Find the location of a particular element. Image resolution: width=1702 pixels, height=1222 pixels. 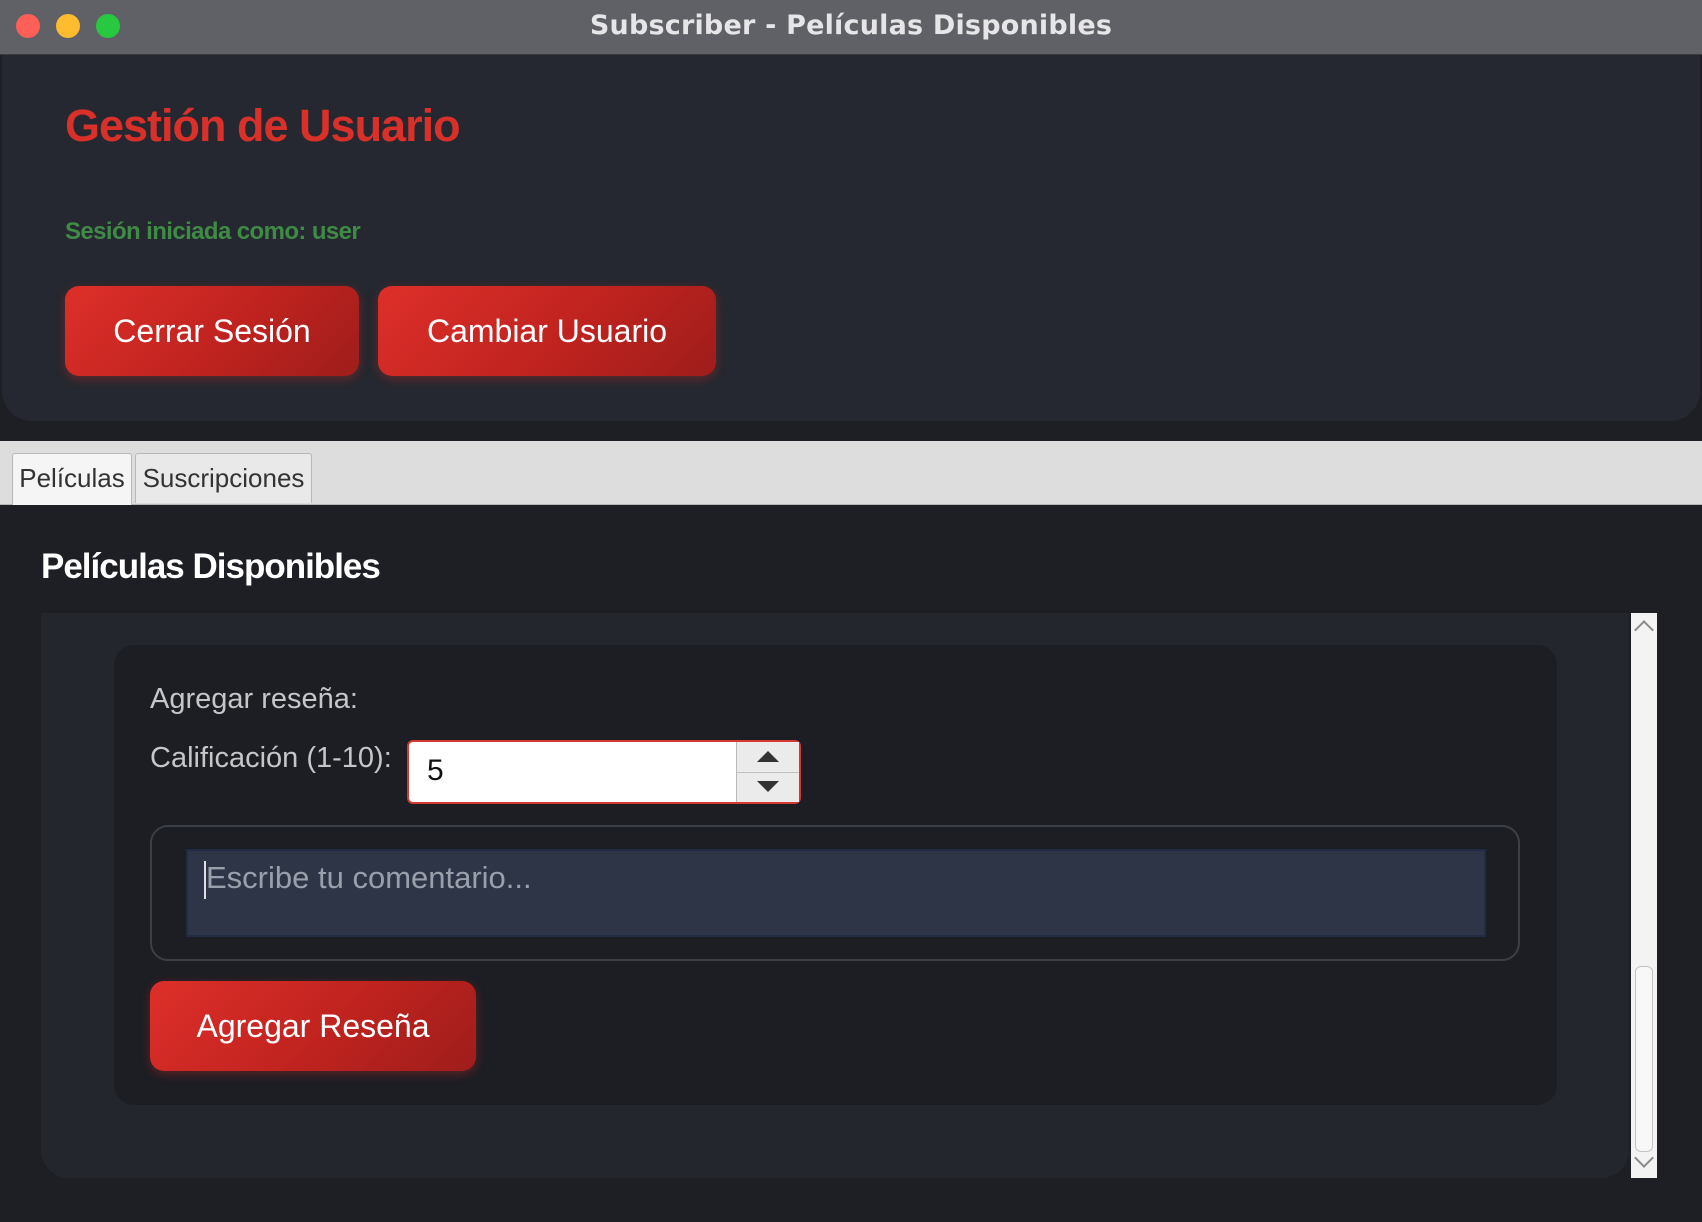

logout-button: Cerrar Sesión is located at coordinates (212, 331).